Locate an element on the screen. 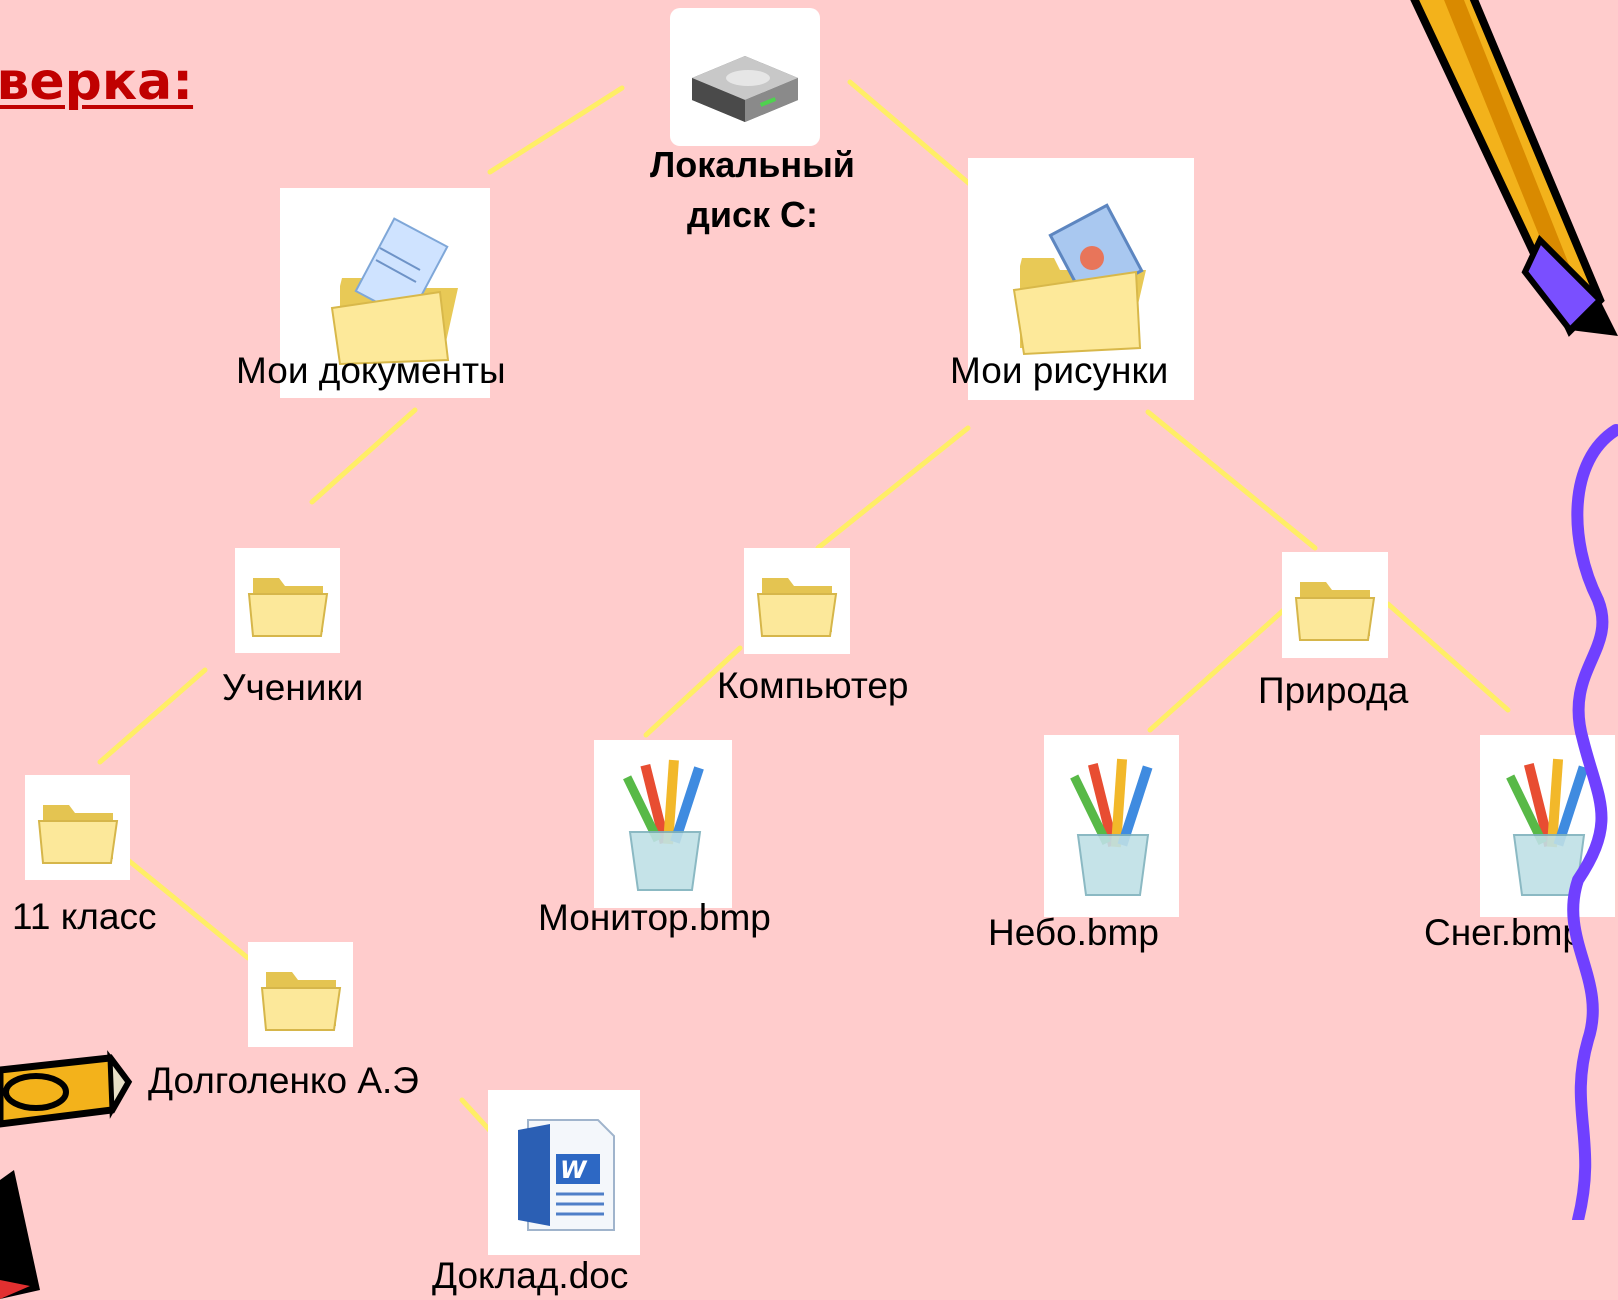 The image size is (1618, 1300). dolgolenko-icon-box is located at coordinates (300, 994).